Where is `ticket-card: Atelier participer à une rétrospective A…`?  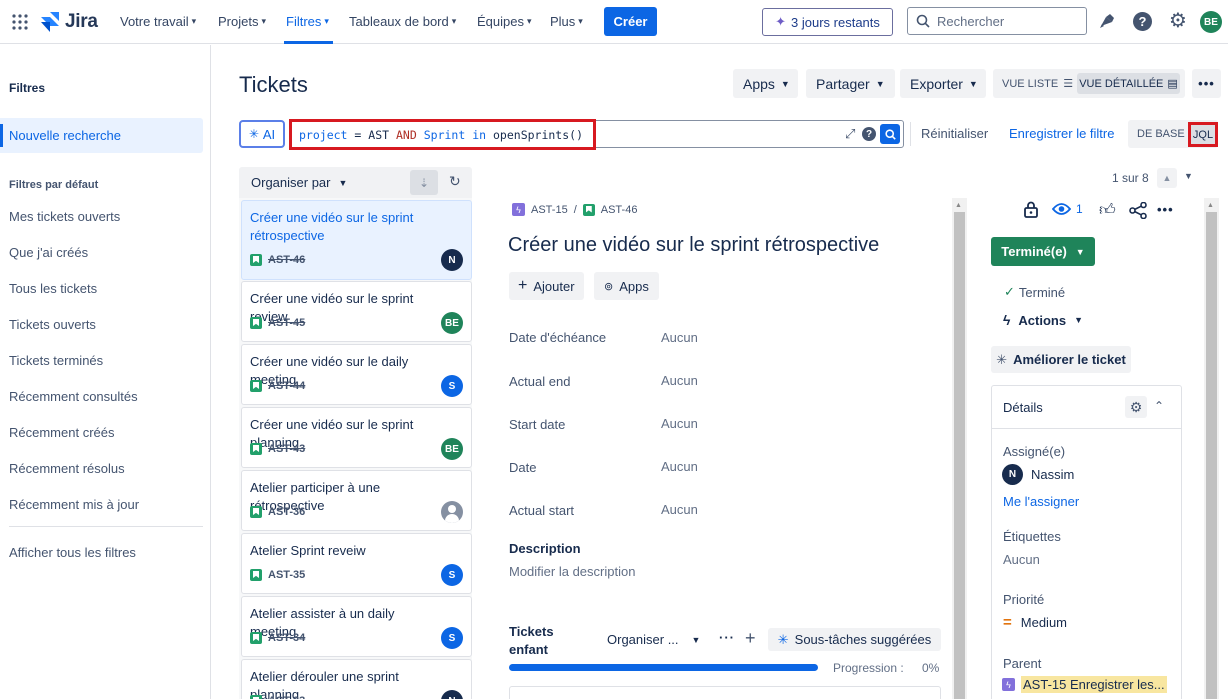 ticket-card: Atelier participer à une rétrospective A… is located at coordinates (356, 500).